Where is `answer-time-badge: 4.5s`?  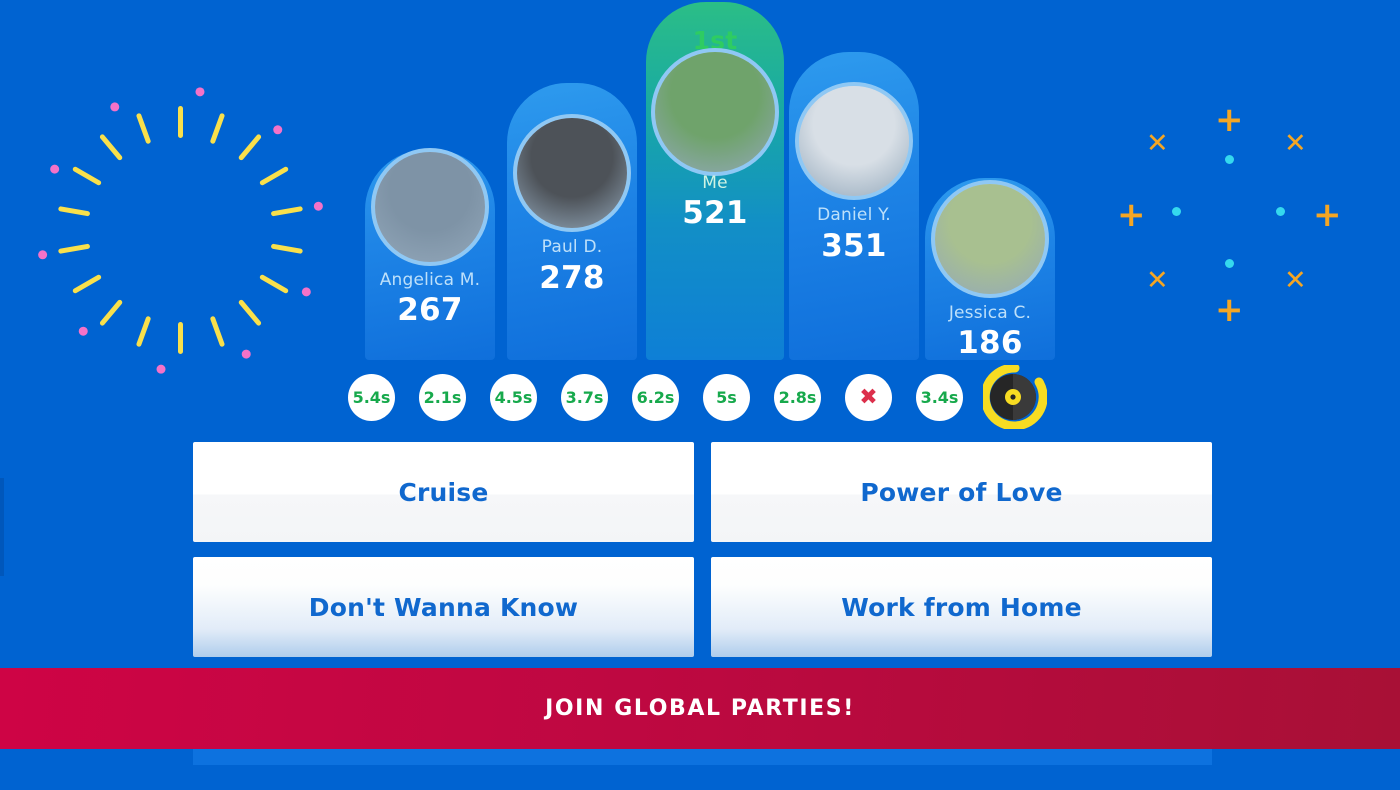 answer-time-badge: 4.5s is located at coordinates (513, 397).